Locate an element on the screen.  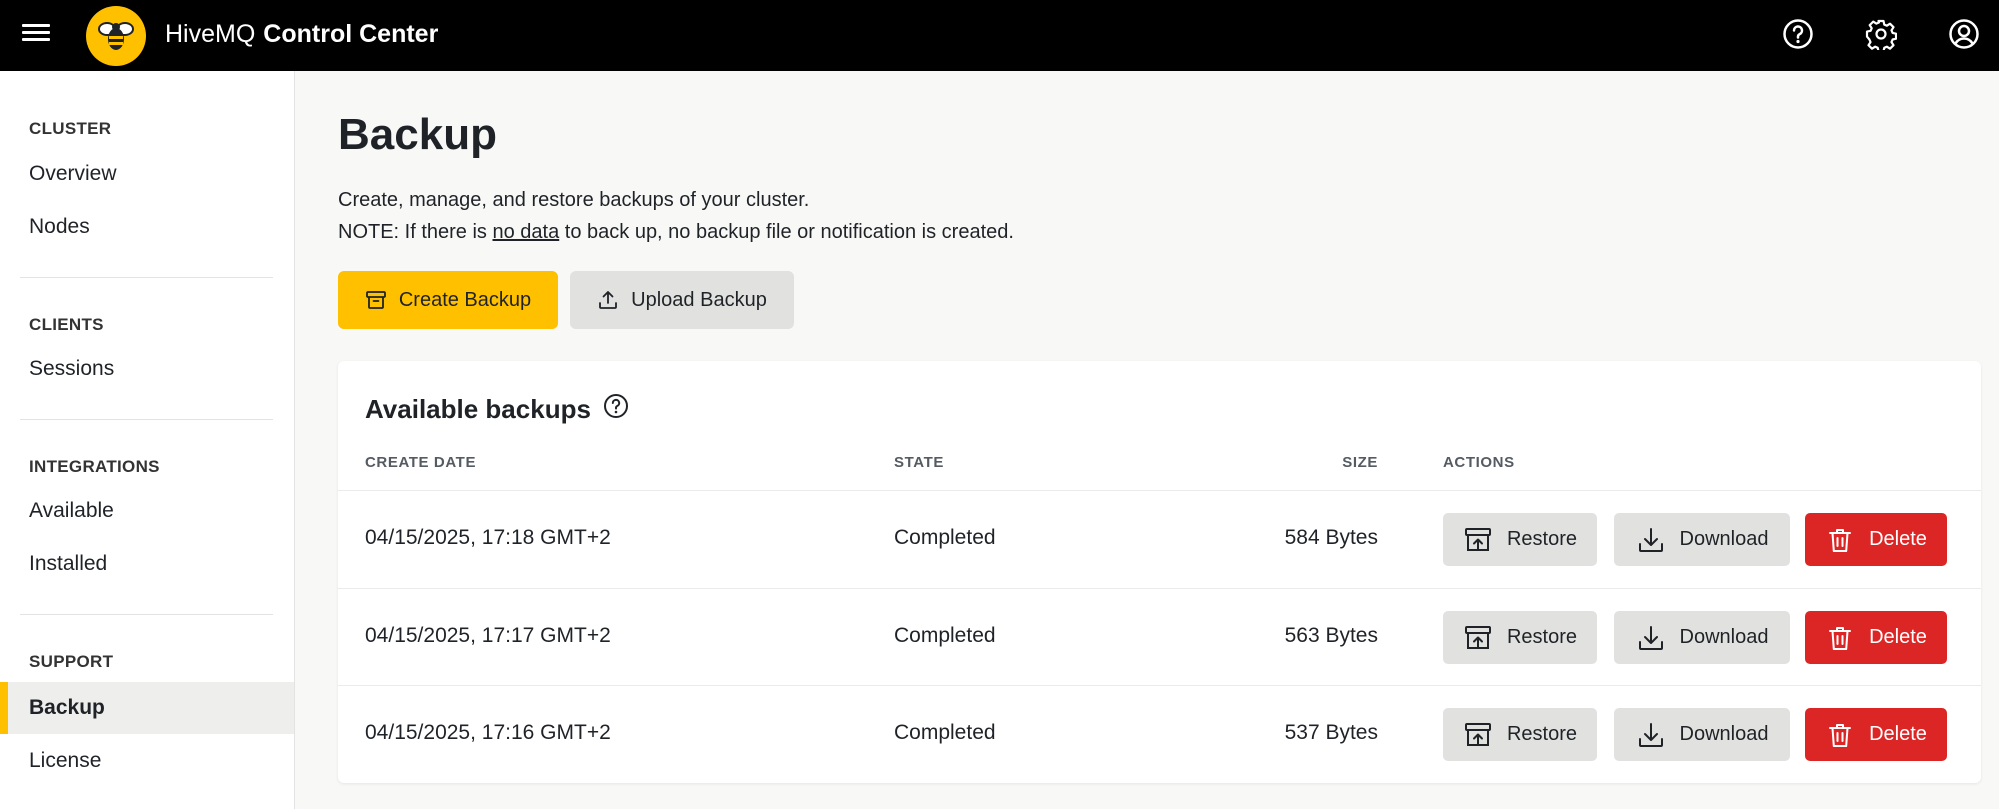
backups-card-title: Available backups is located at coordinates (497, 409).